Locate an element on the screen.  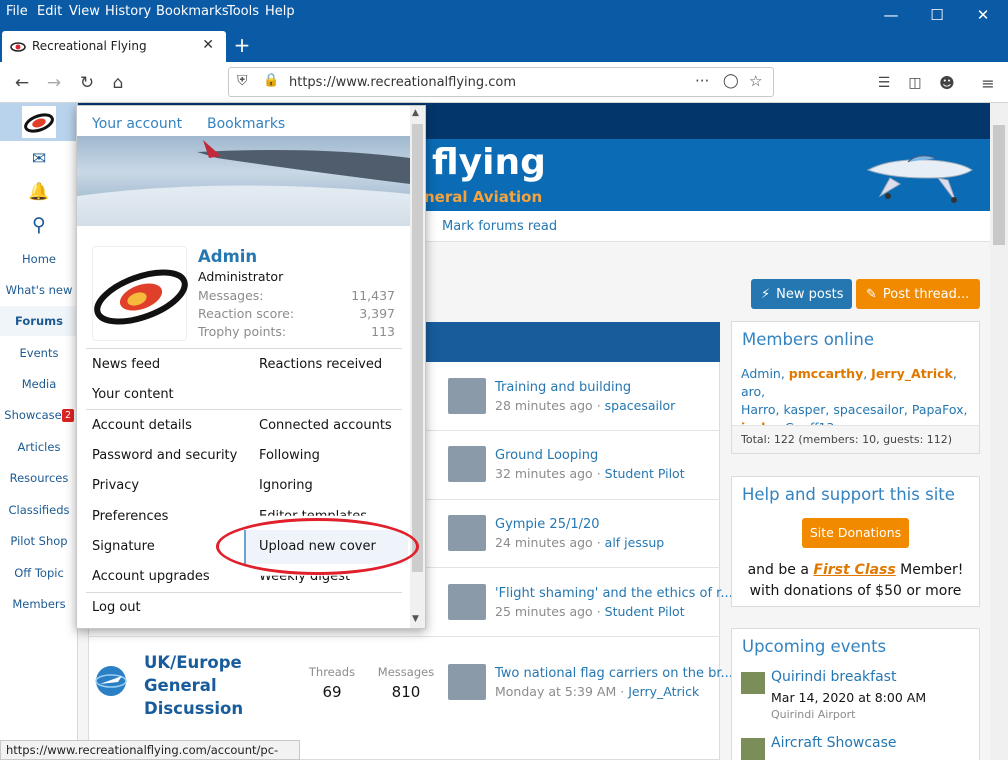
site-donations-button: Site Donations is located at coordinates (855, 533).